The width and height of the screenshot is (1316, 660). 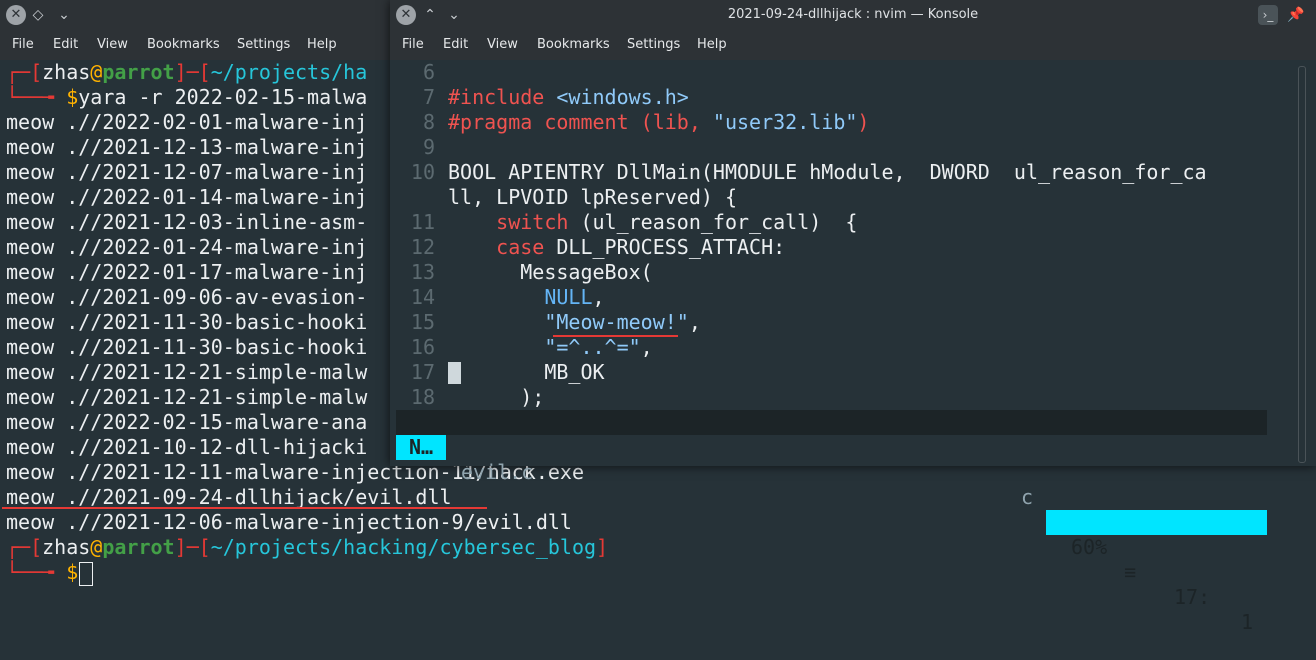 I want to click on code-line: 9, so click(x=833, y=147).